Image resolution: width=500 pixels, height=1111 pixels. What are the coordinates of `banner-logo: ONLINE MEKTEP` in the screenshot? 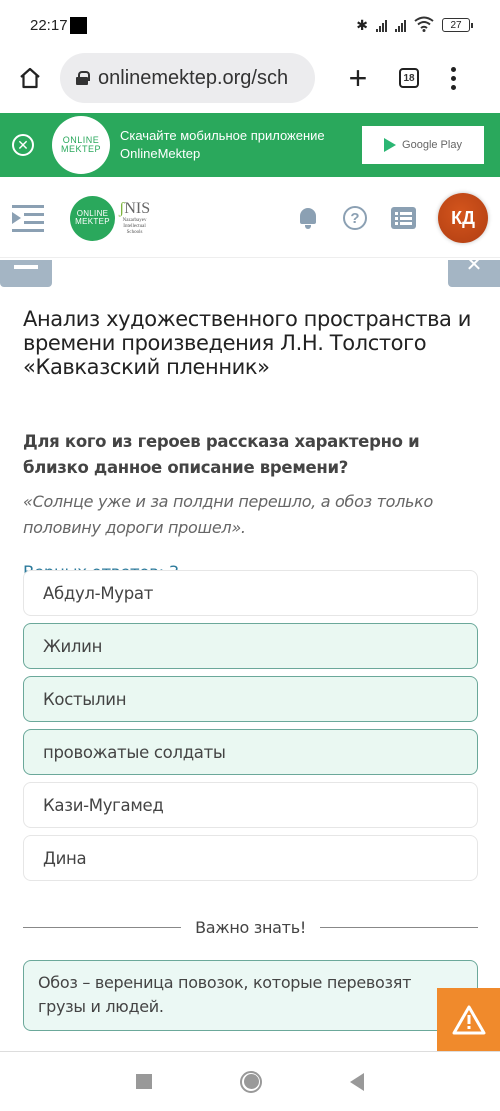 It's located at (81, 145).